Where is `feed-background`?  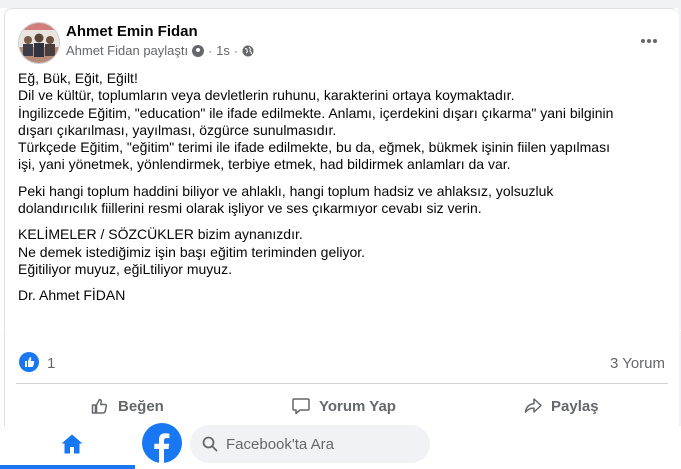 feed-background is located at coordinates (340, 4).